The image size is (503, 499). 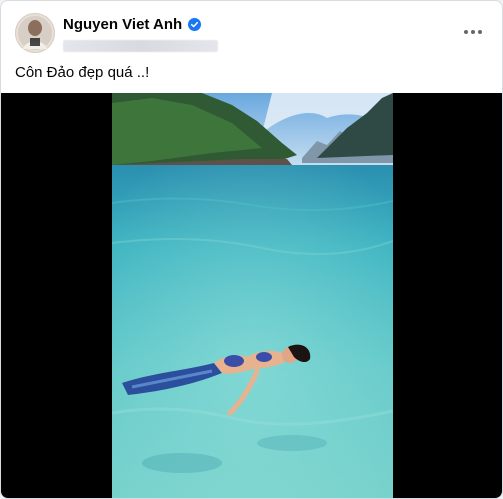 I want to click on post-header: Nguyen Viet Anh, so click(x=251, y=35).